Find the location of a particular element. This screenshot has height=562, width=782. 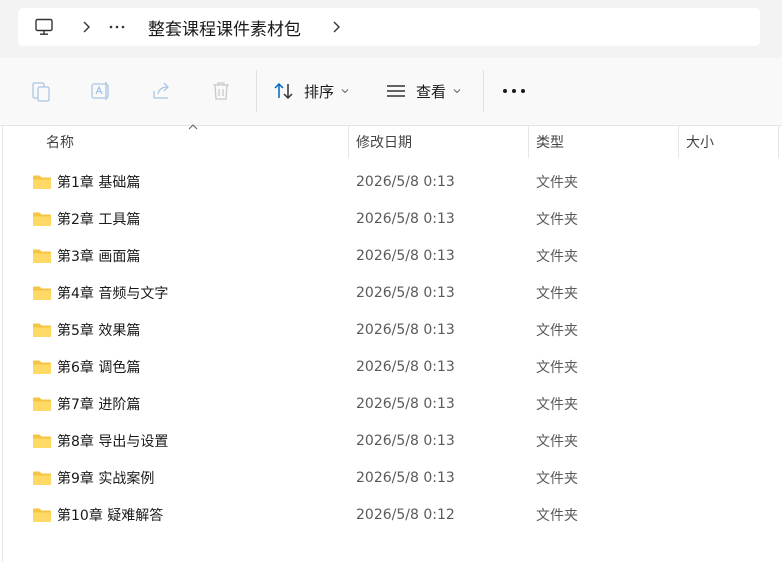

command-bar: 排序 查看 is located at coordinates (391, 92).